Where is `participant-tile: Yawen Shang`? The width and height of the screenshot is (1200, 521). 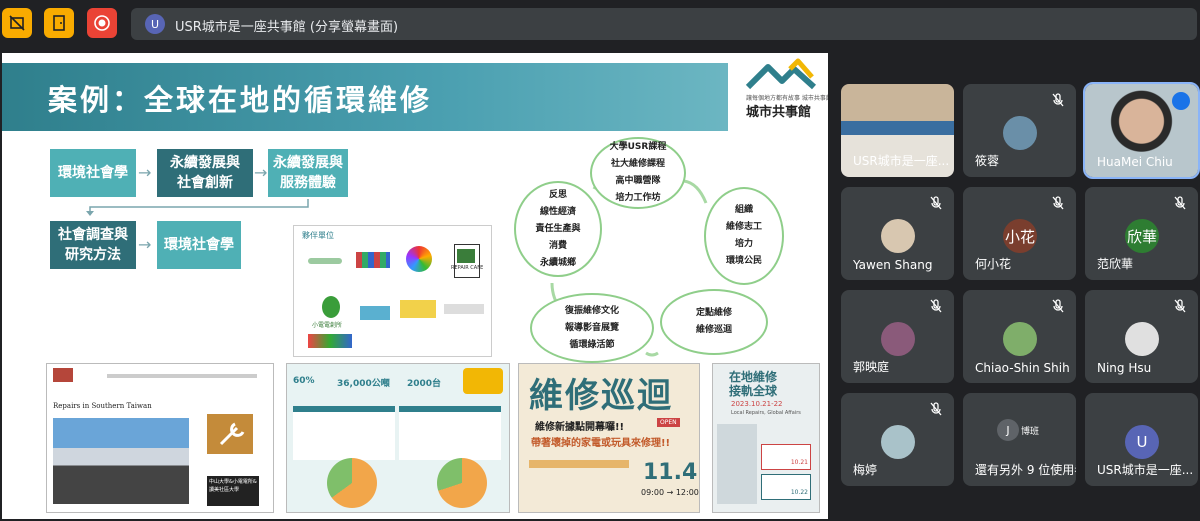 participant-tile: Yawen Shang is located at coordinates (897, 233).